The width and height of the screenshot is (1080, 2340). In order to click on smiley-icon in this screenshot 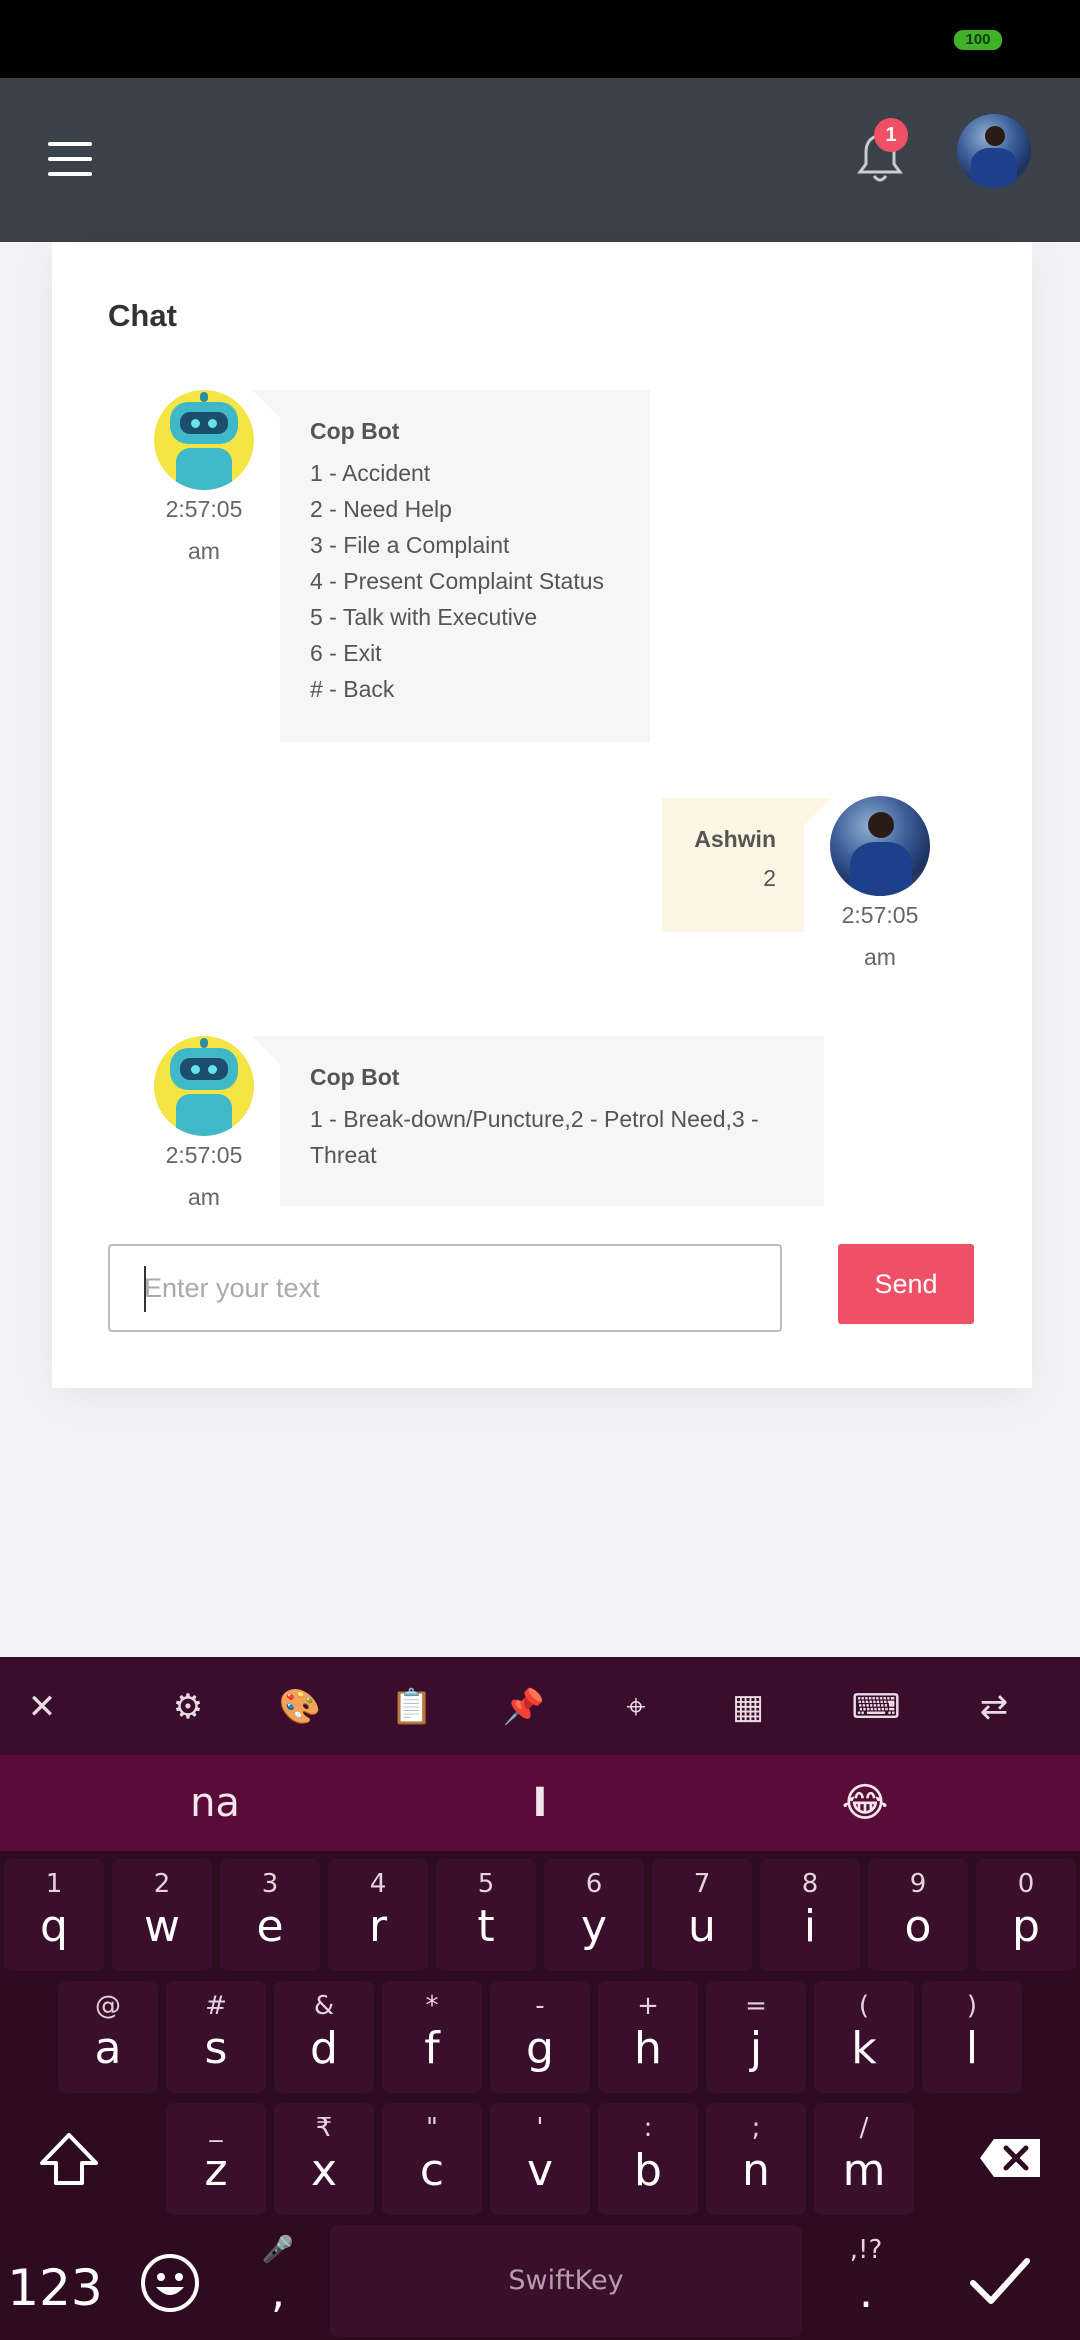, I will do `click(170, 2283)`.